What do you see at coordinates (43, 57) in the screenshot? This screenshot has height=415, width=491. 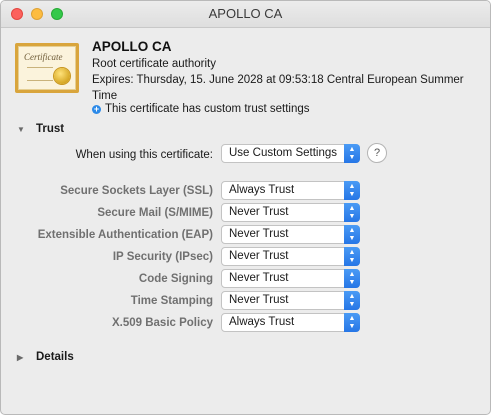 I see `certificate-icon-text: Certificate` at bounding box center [43, 57].